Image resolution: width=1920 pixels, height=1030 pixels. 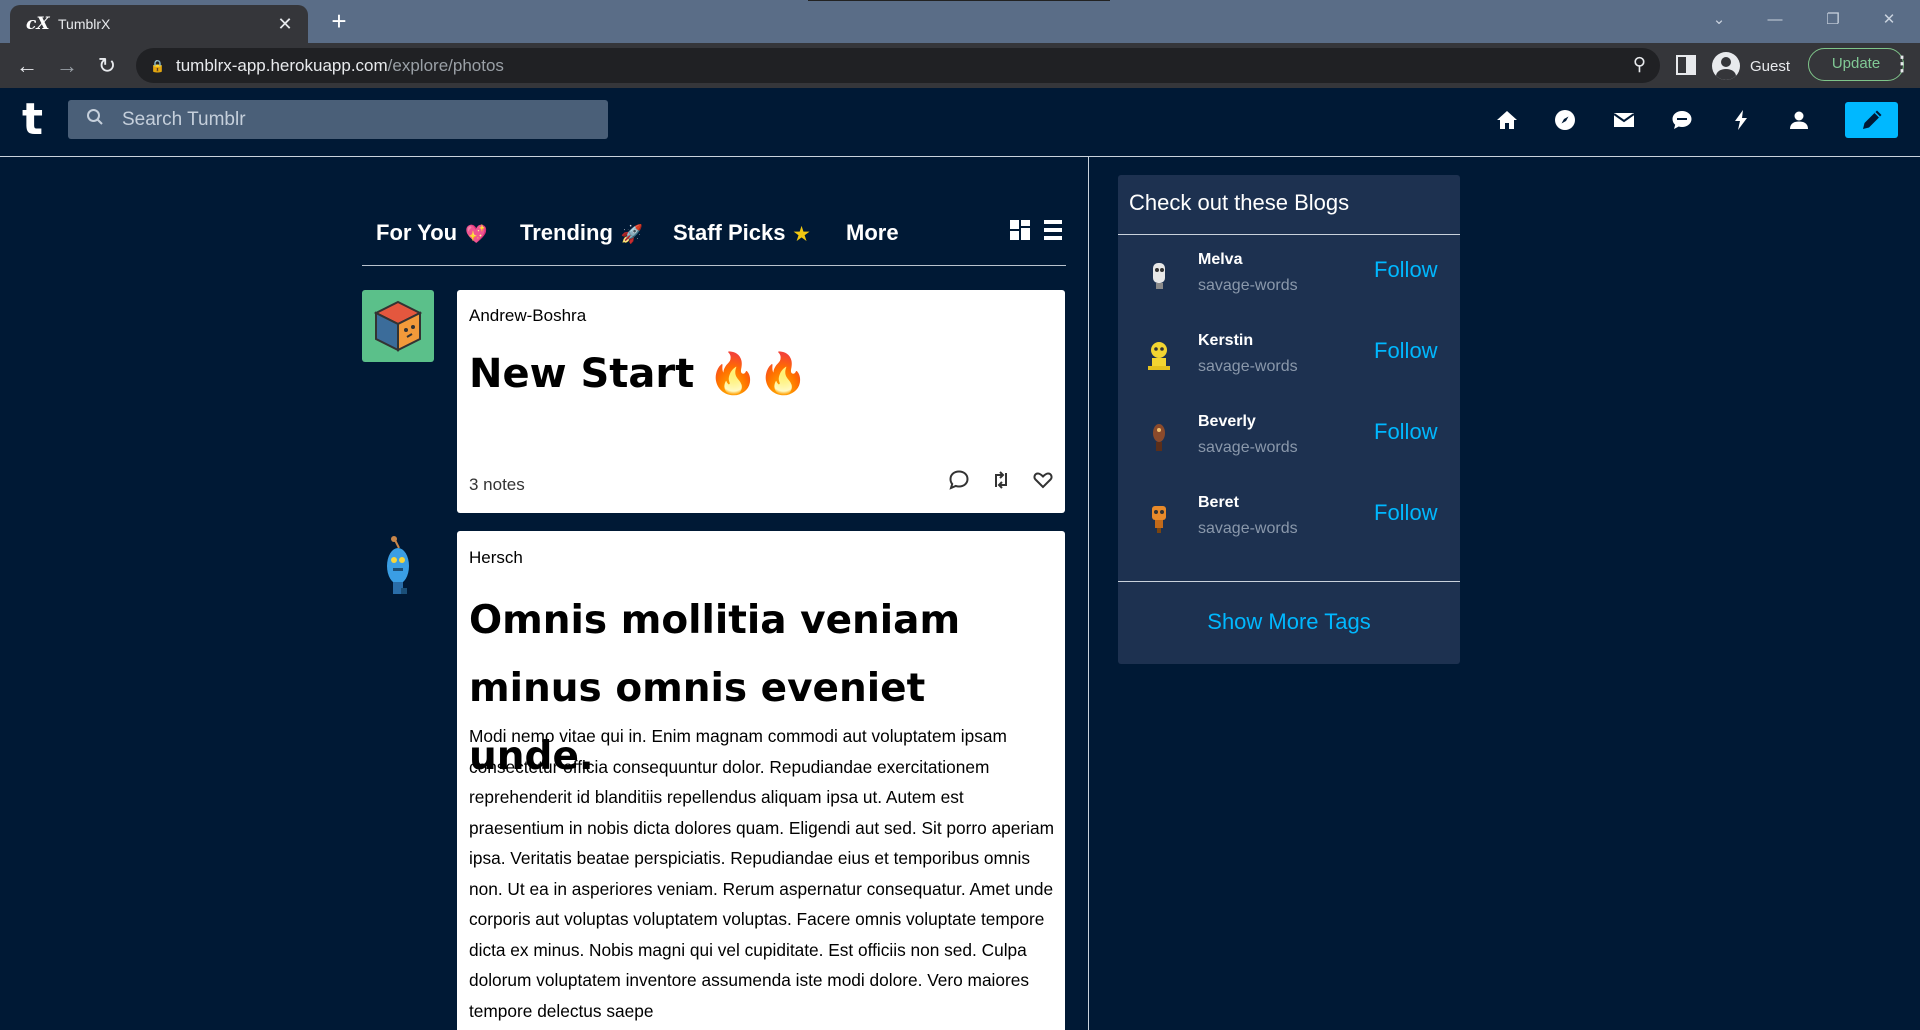 I want to click on app-header: t, so click(x=960, y=122).